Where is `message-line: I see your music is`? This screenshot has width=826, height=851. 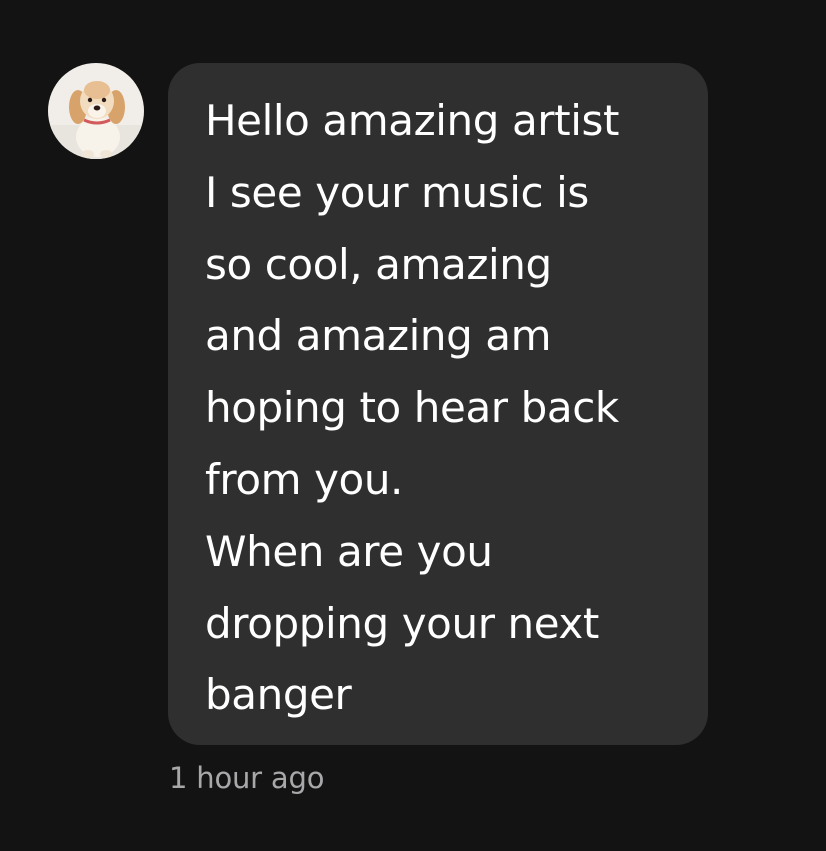
message-line: I see your music is is located at coordinates (397, 192).